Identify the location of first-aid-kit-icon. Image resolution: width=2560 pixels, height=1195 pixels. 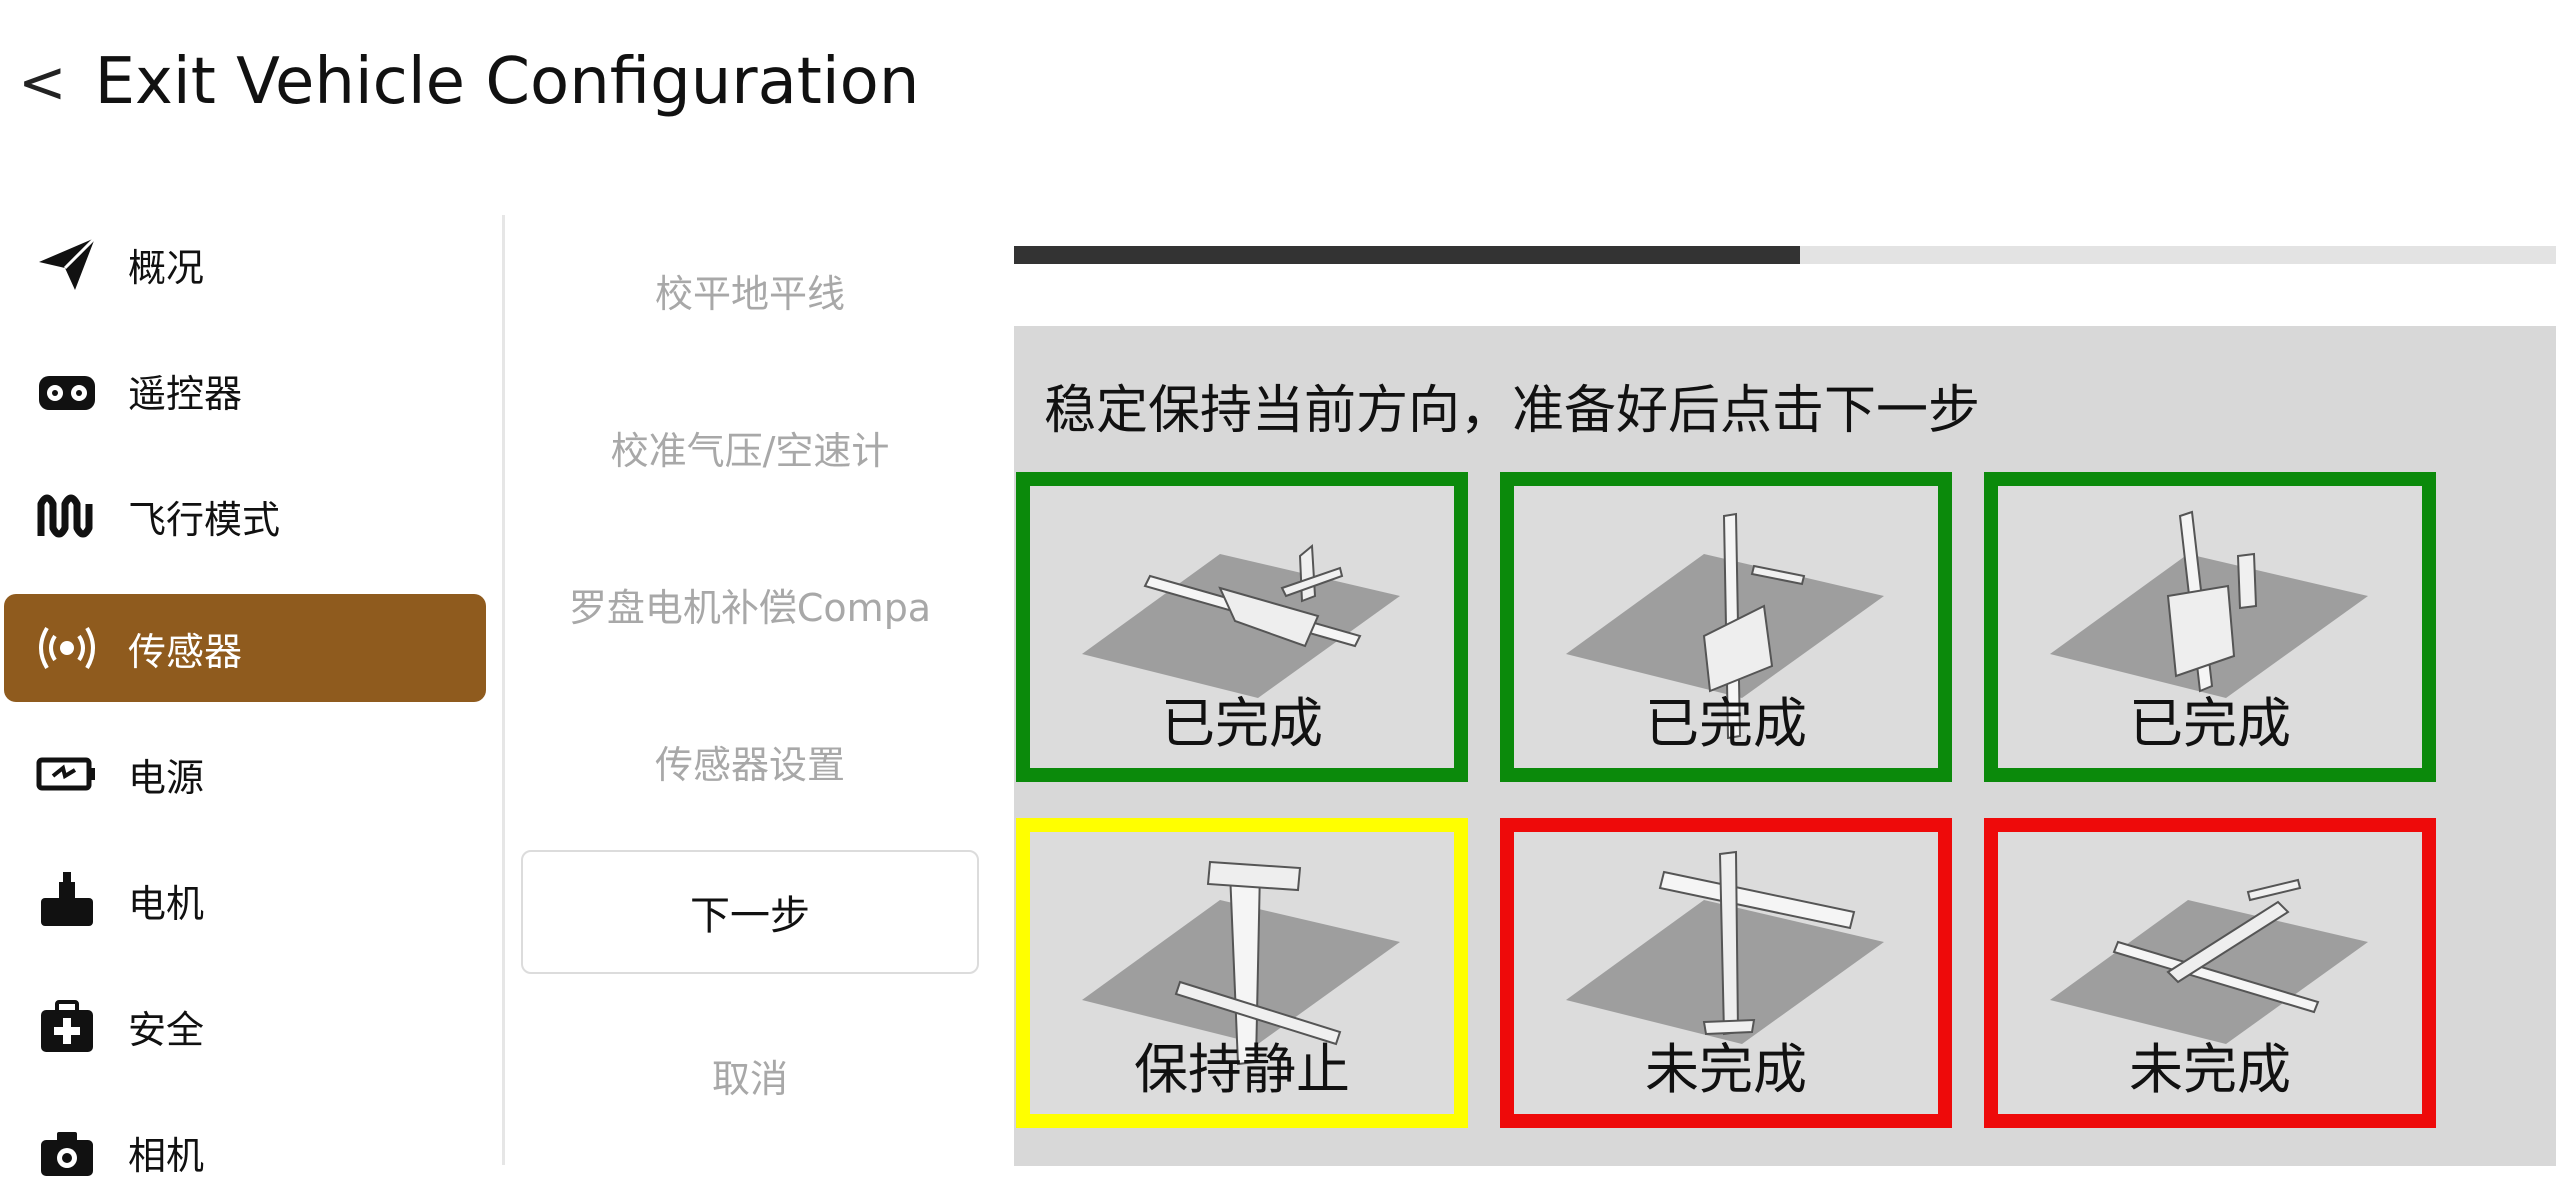
(67, 1026).